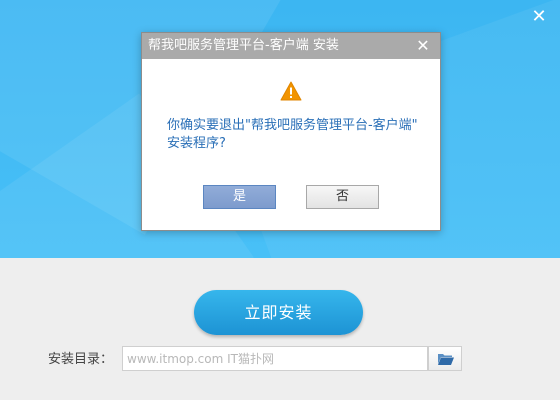  I want to click on folder-open-icon, so click(446, 359).